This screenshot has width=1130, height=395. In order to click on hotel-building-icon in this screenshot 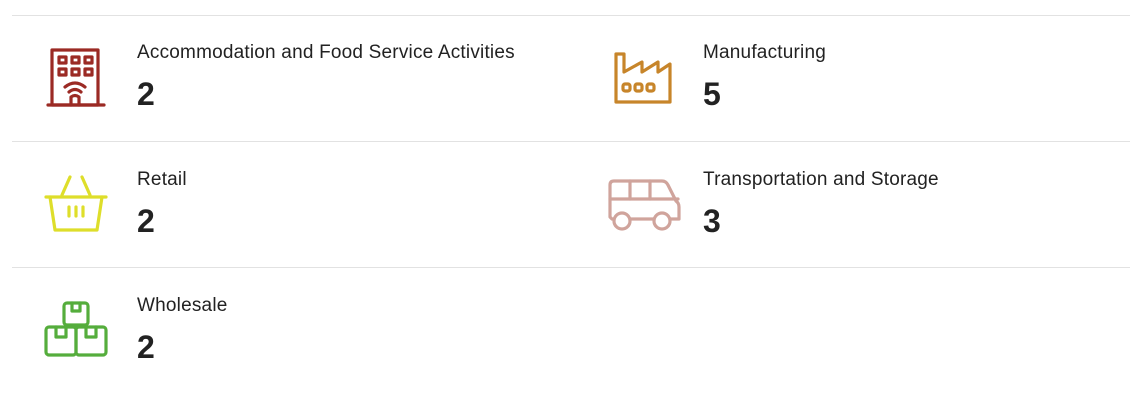, I will do `click(76, 82)`.